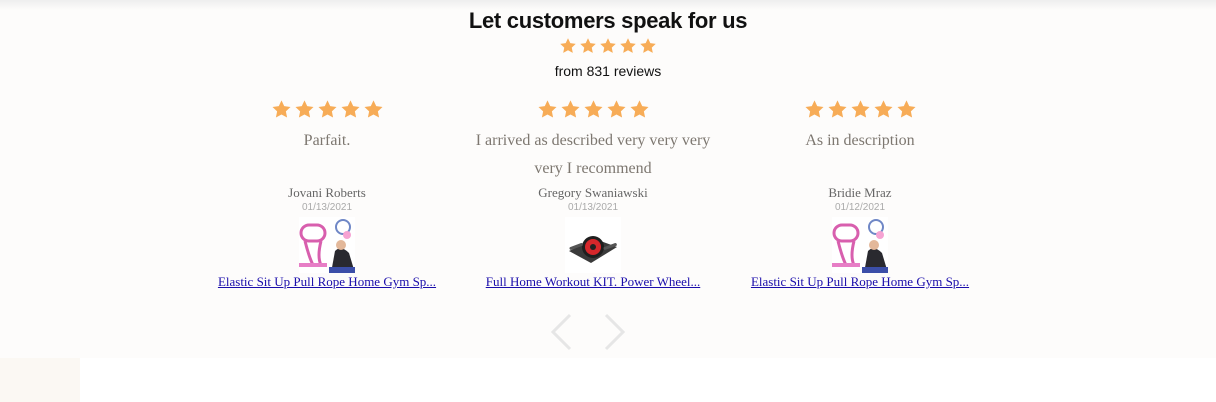 The image size is (1216, 402). Describe the element at coordinates (615, 332) in the screenshot. I see `chevron-right-icon` at that location.